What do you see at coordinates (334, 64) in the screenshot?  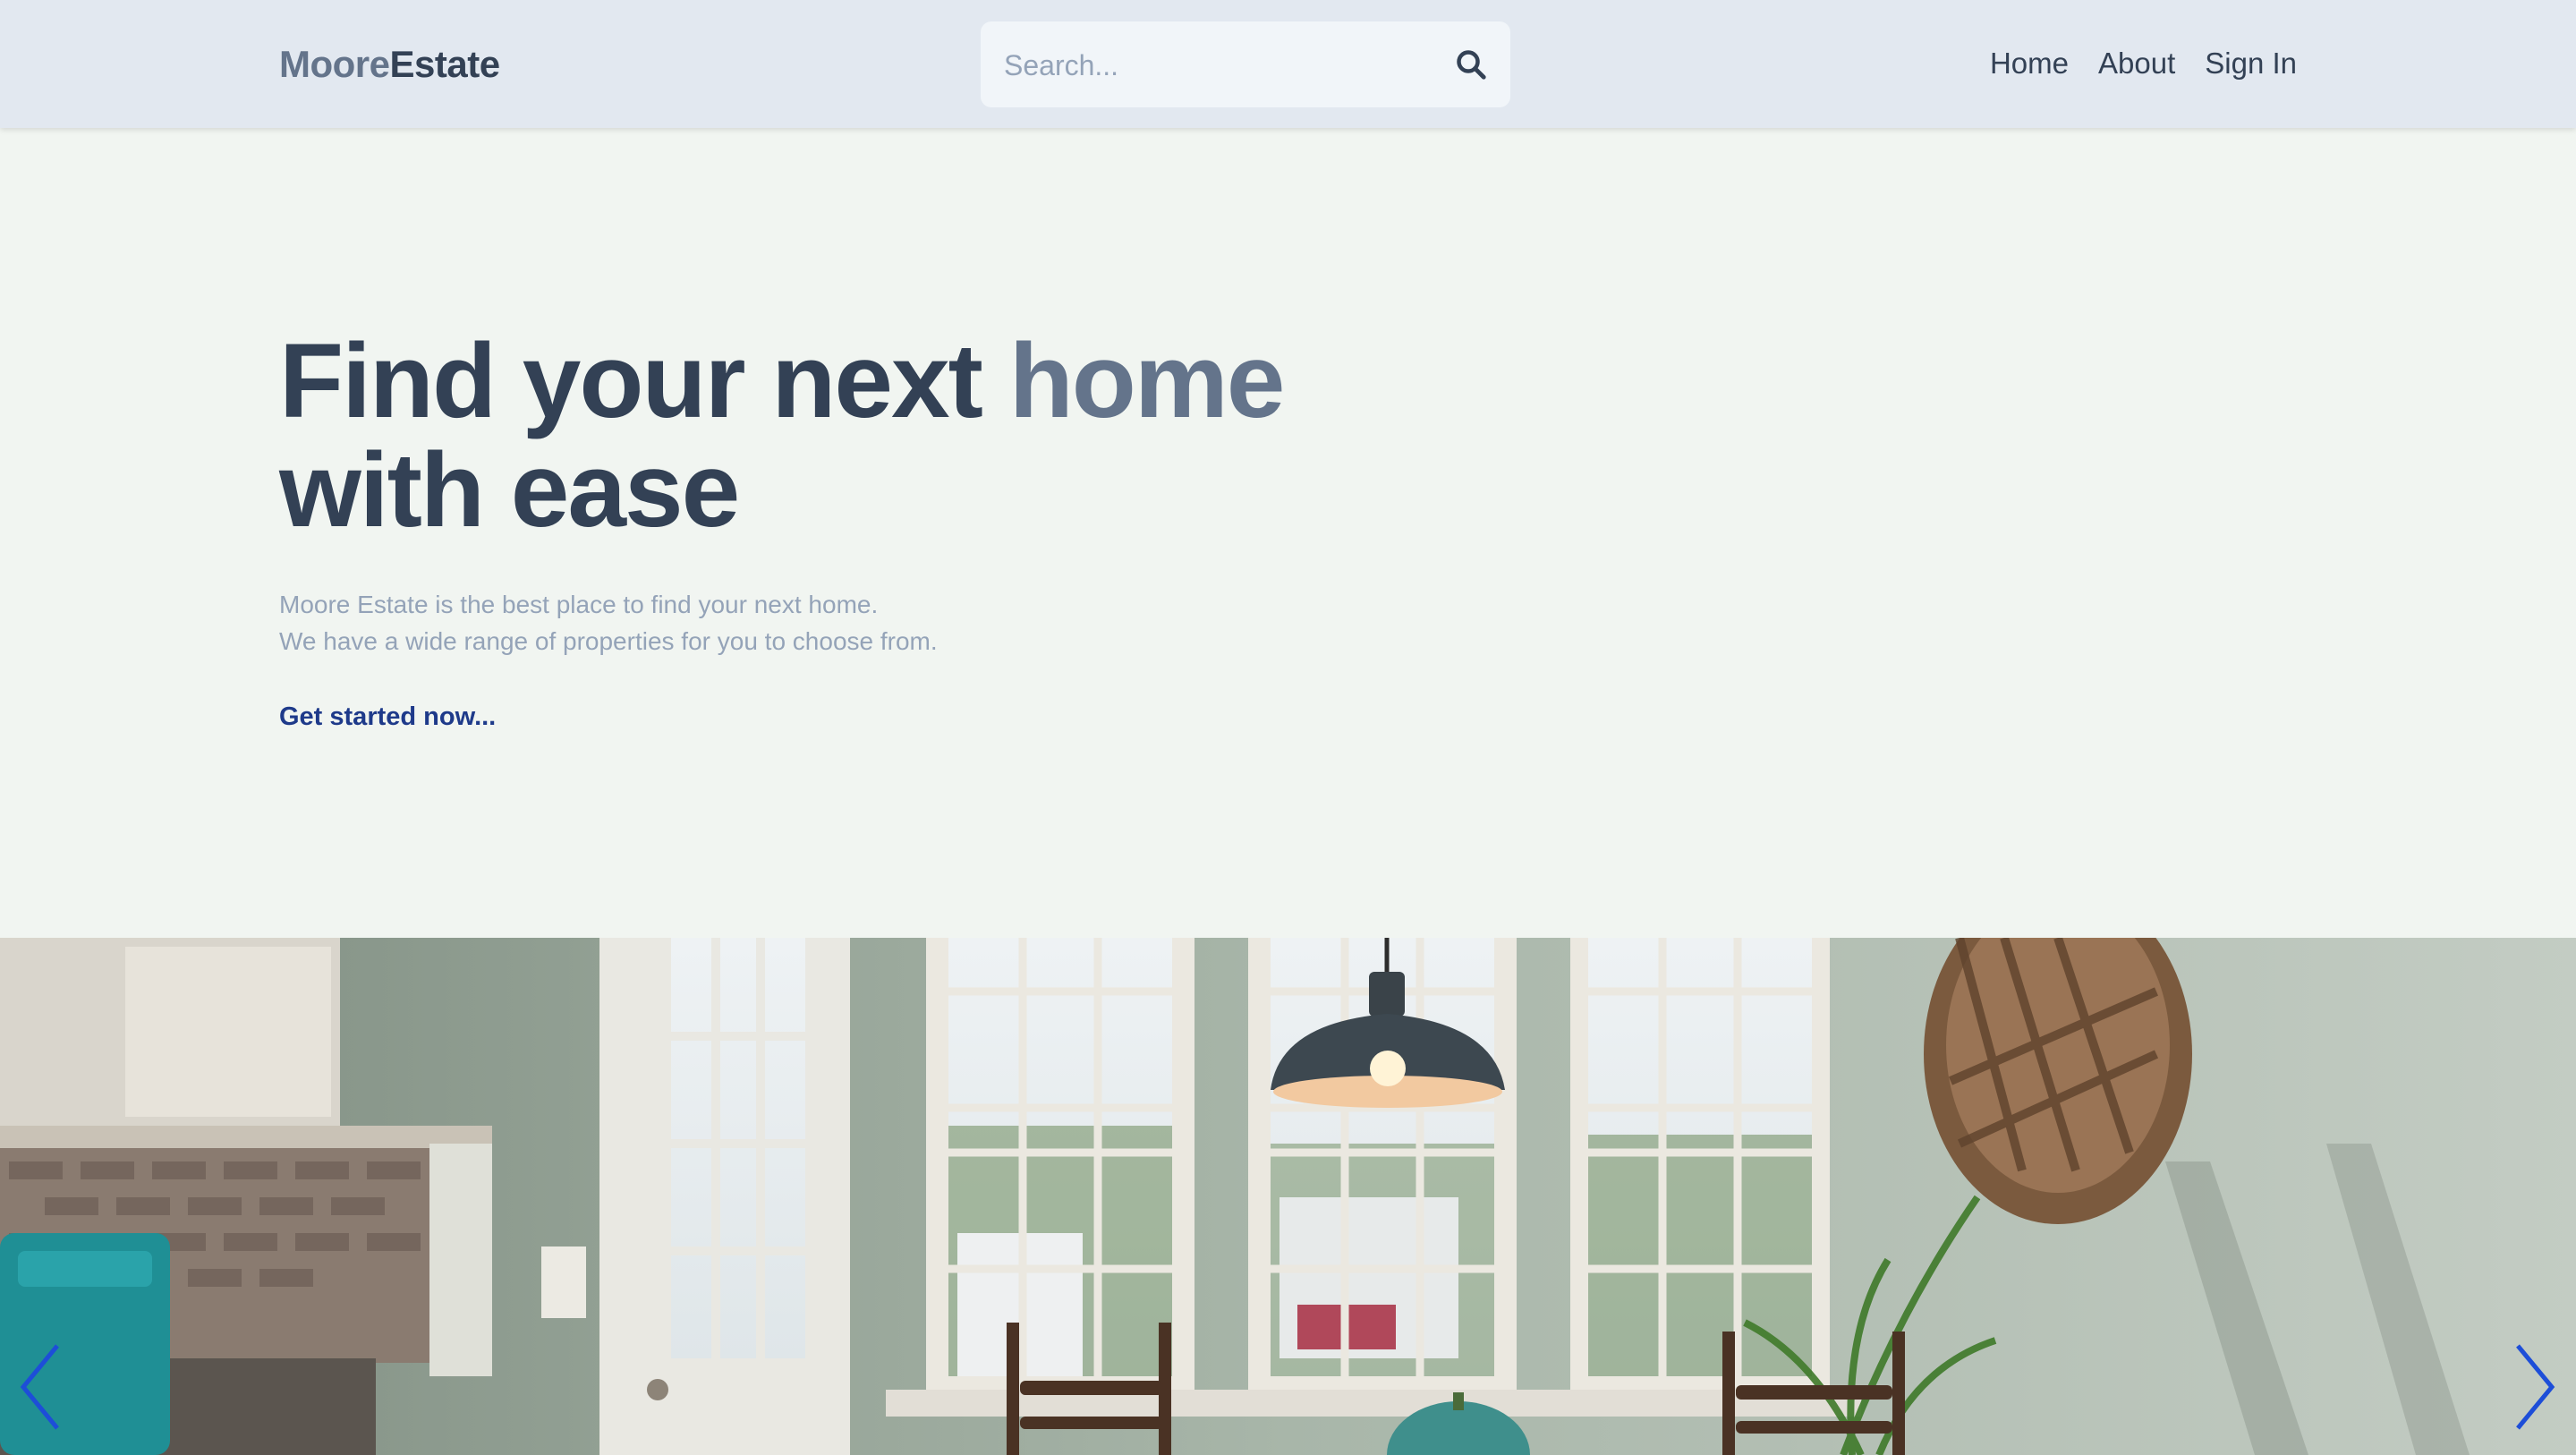 I see `logo-part-moore: Moore` at bounding box center [334, 64].